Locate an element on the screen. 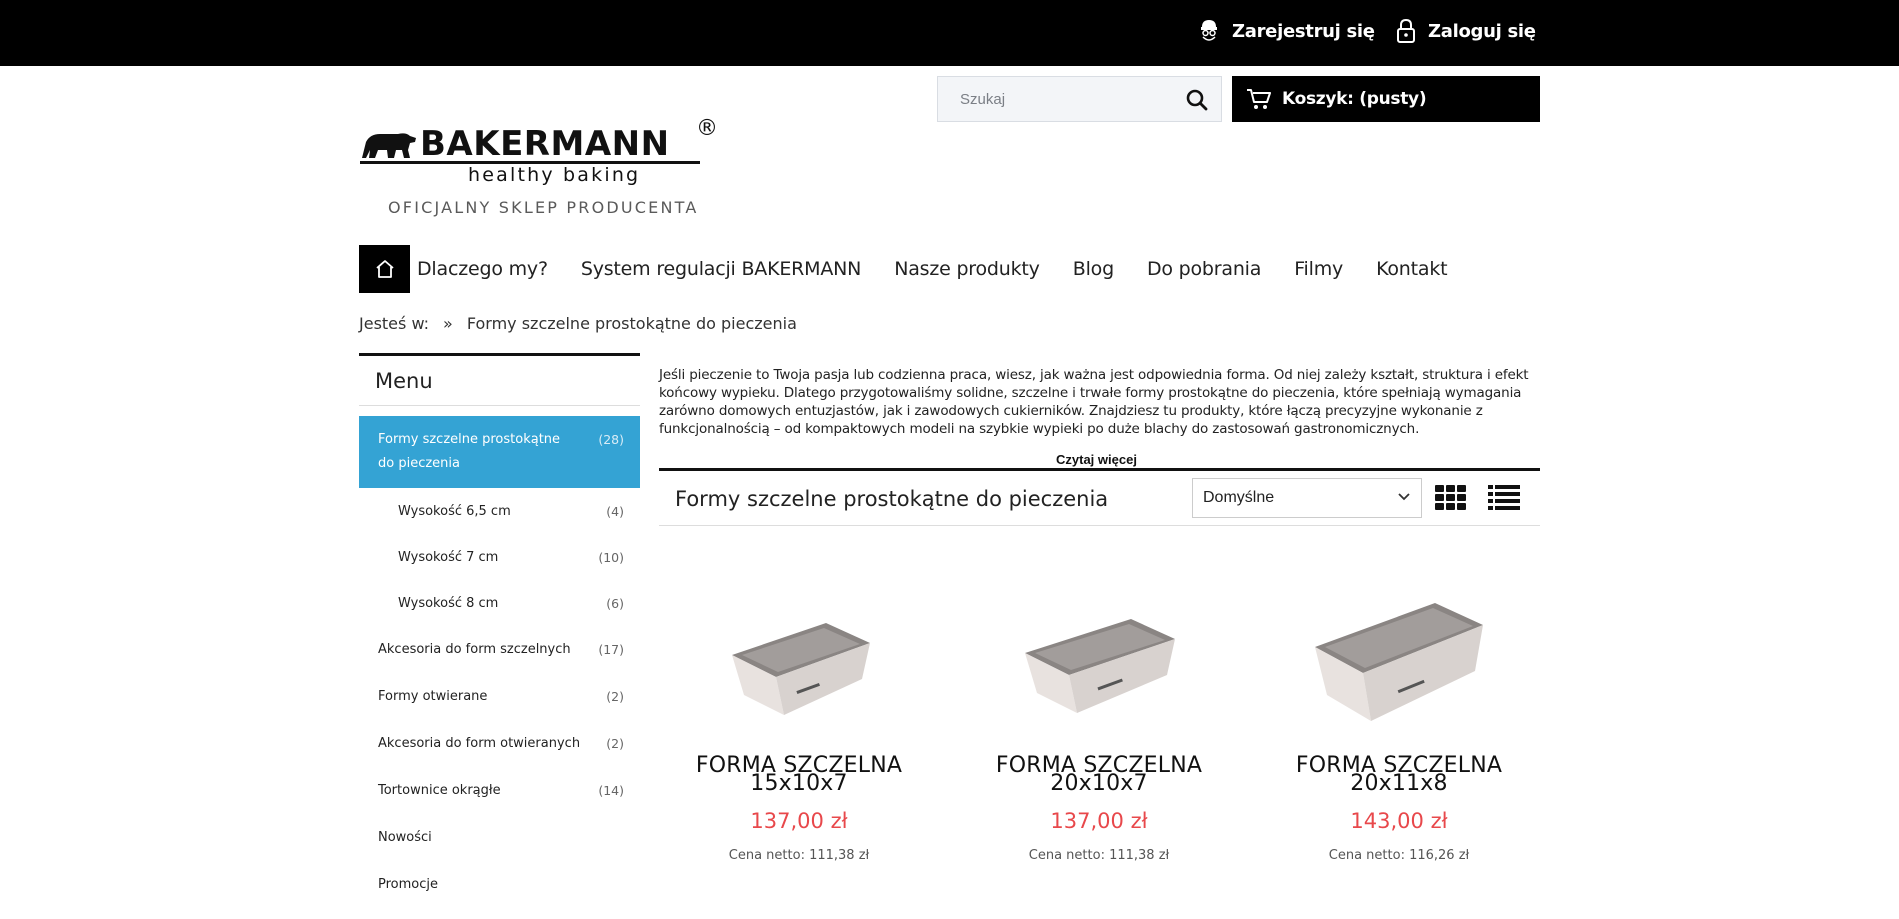  list-view-icon is located at coordinates (1504, 497).